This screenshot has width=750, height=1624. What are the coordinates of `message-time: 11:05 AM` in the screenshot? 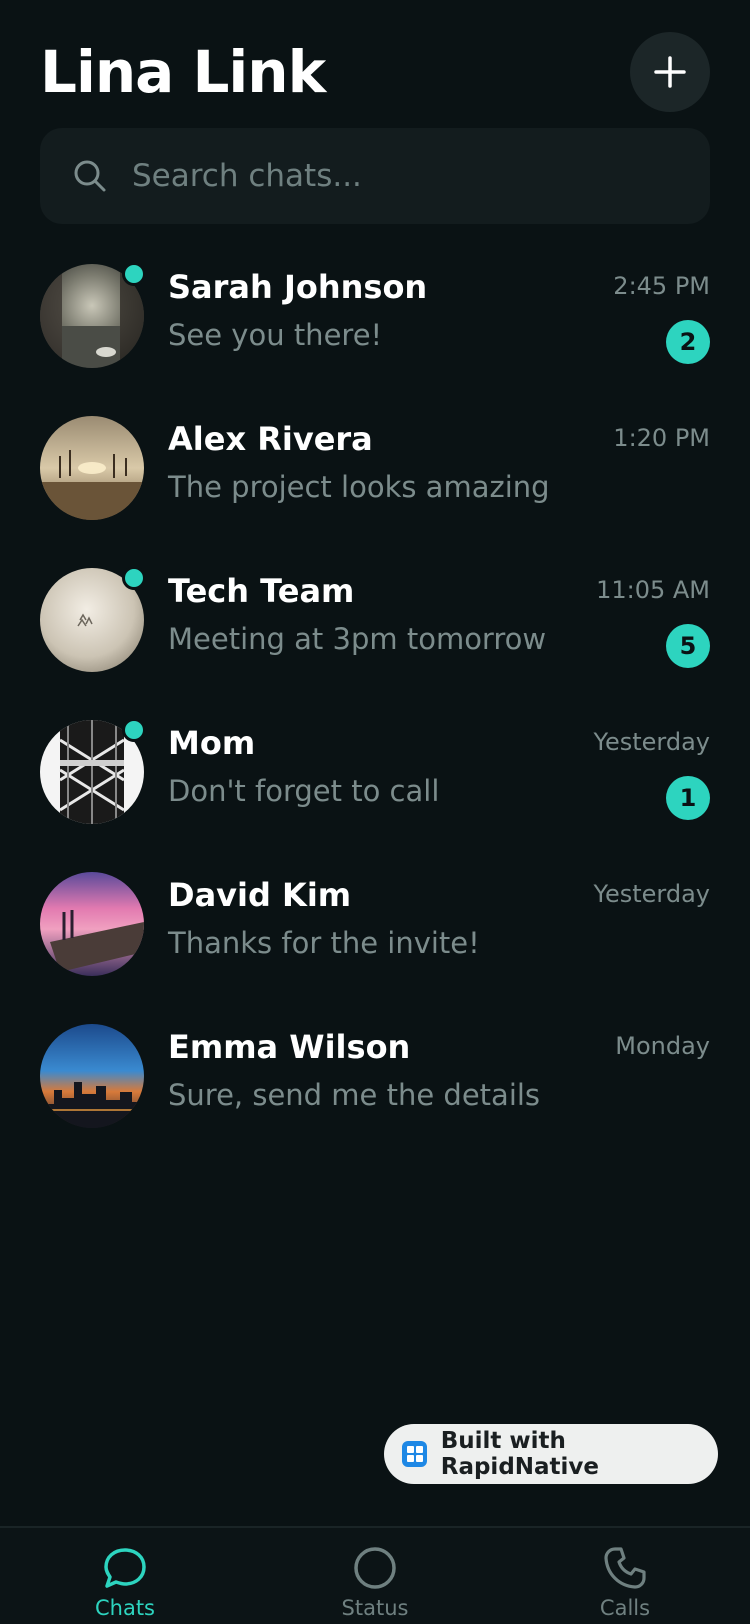 It's located at (653, 590).